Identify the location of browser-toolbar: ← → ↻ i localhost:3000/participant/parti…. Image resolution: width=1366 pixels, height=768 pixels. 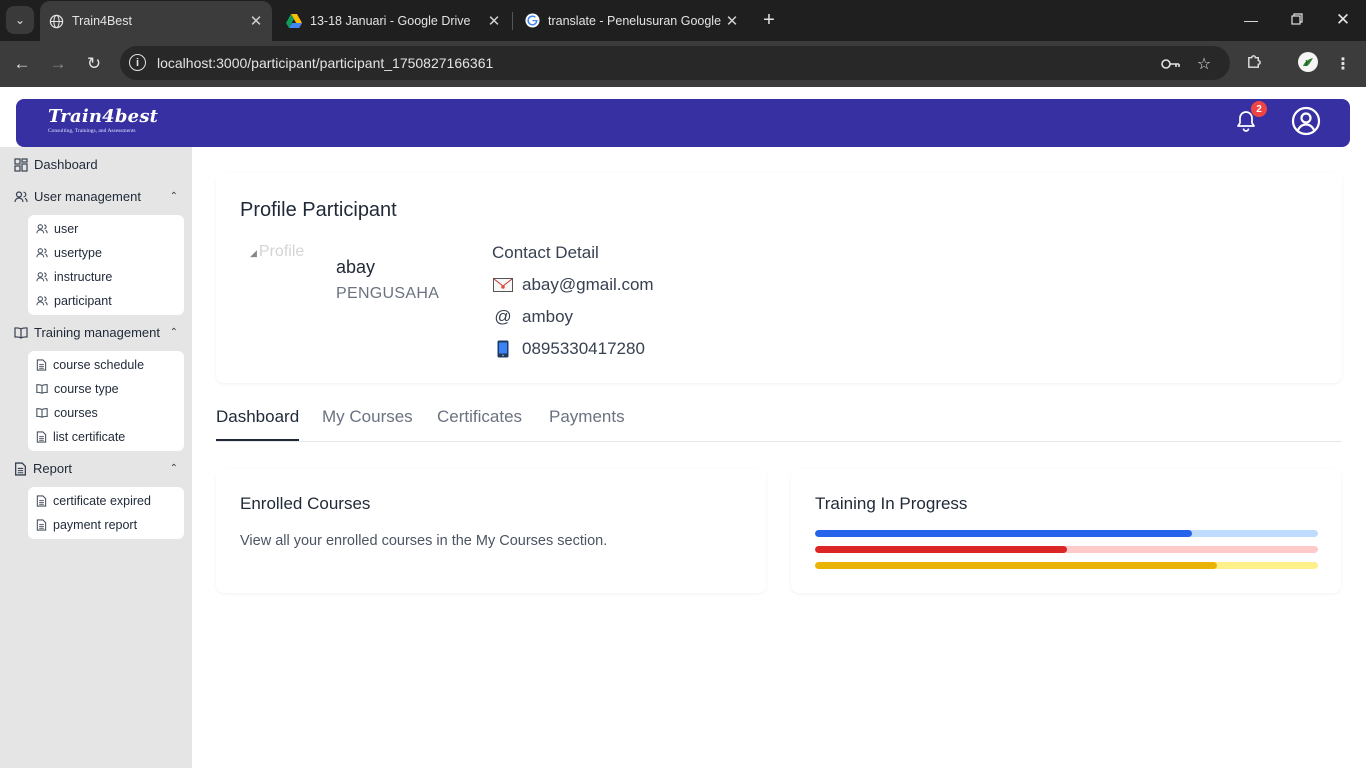
(683, 64).